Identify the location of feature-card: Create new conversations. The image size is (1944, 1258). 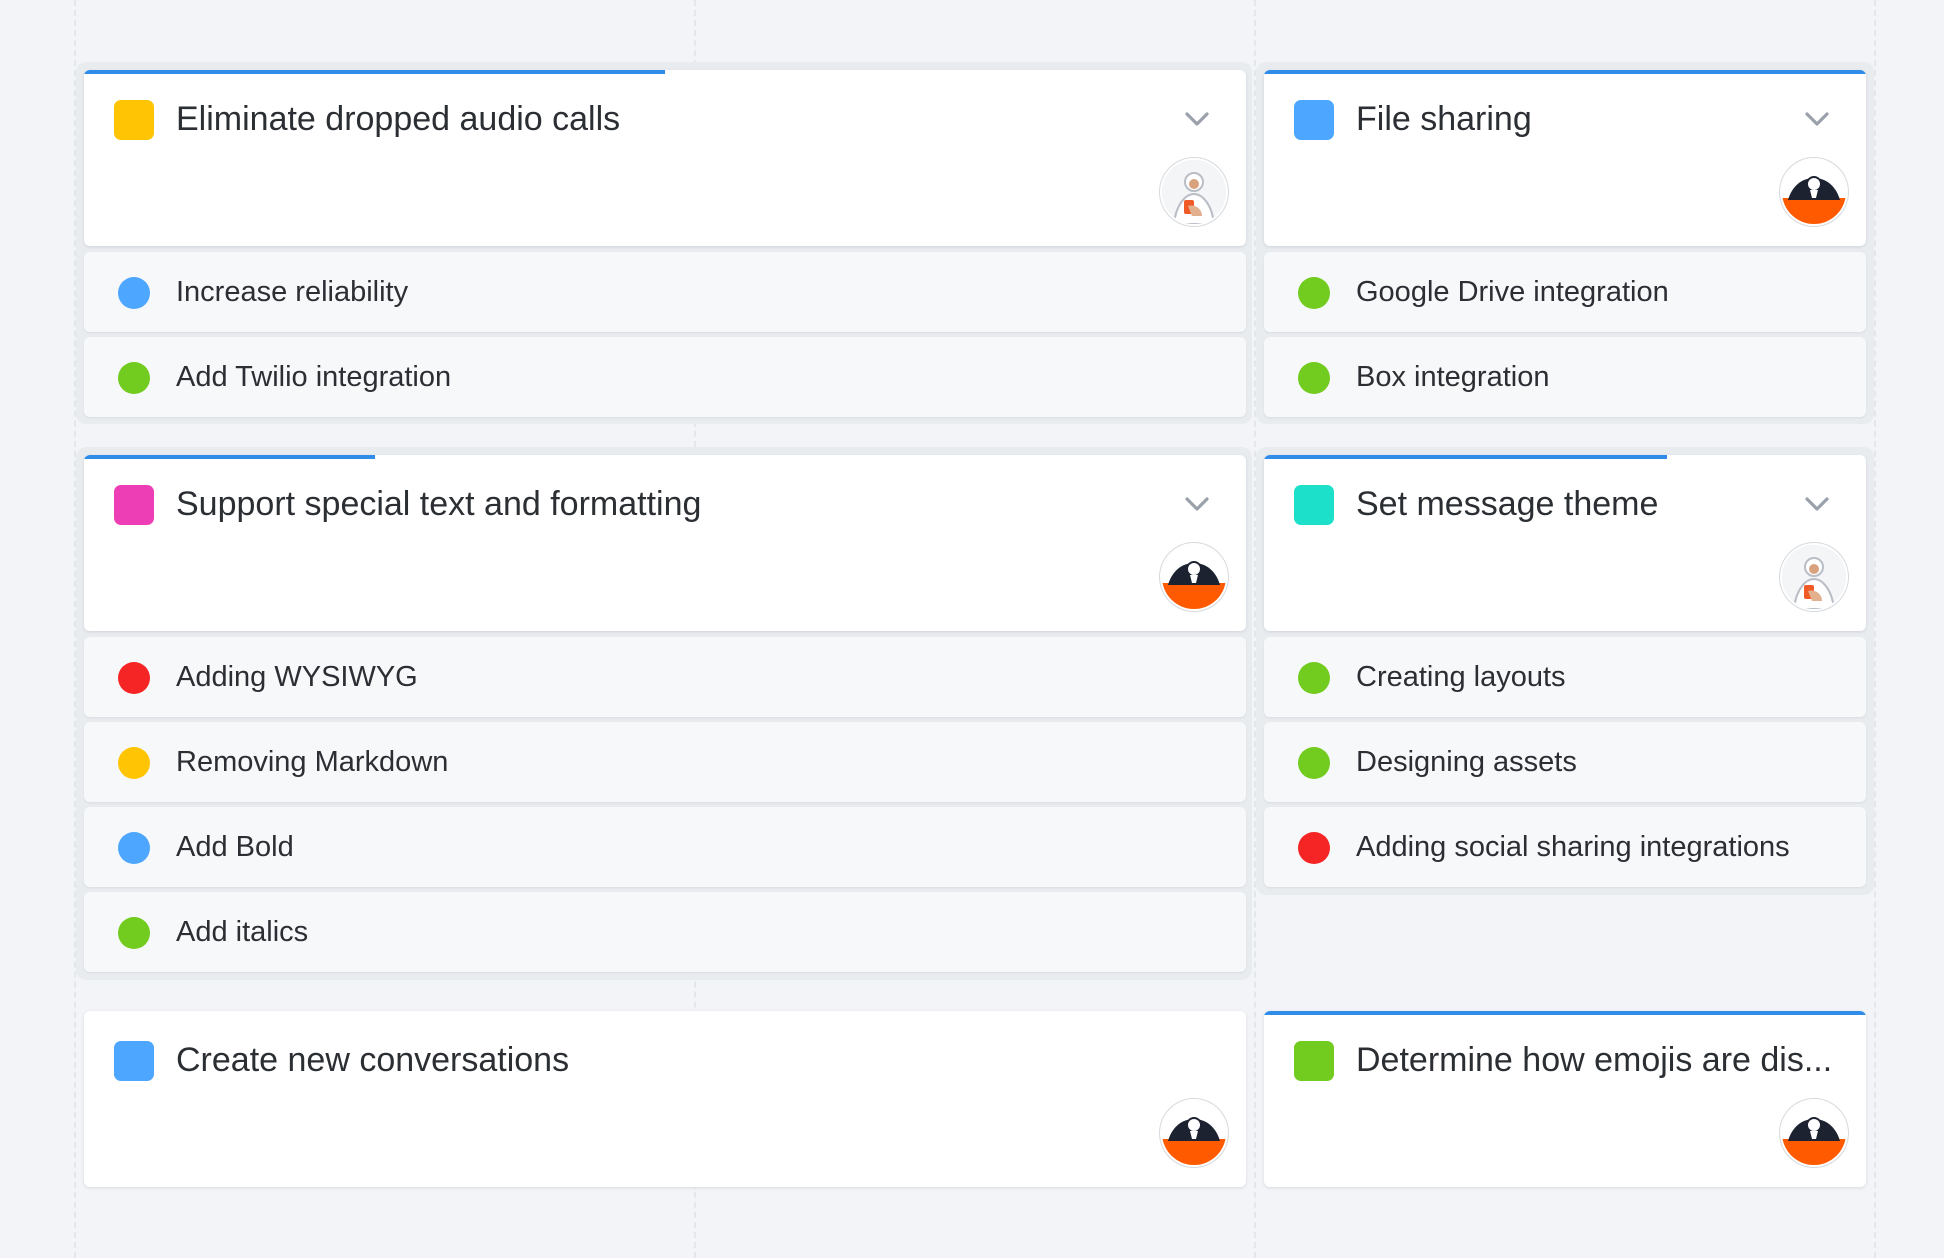
(665, 1099).